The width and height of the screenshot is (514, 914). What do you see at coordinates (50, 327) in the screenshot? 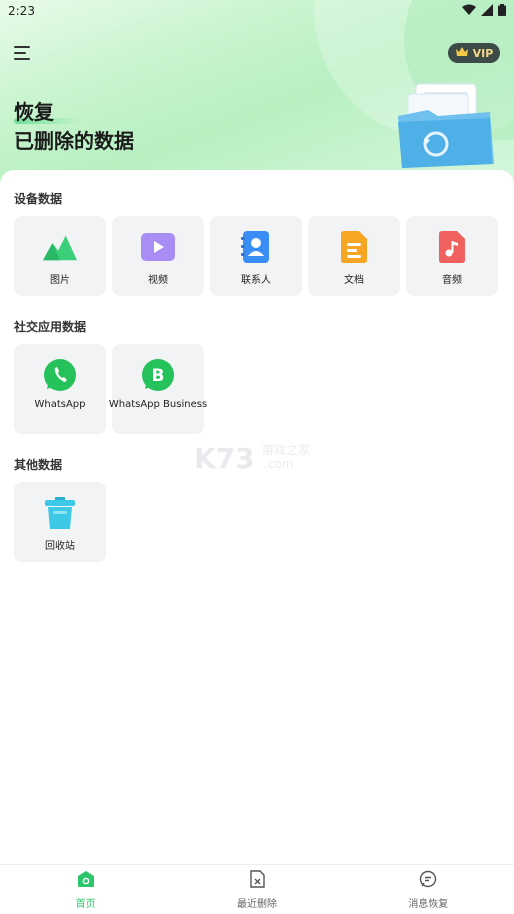
I see `section-title-social: 社交应用数据` at bounding box center [50, 327].